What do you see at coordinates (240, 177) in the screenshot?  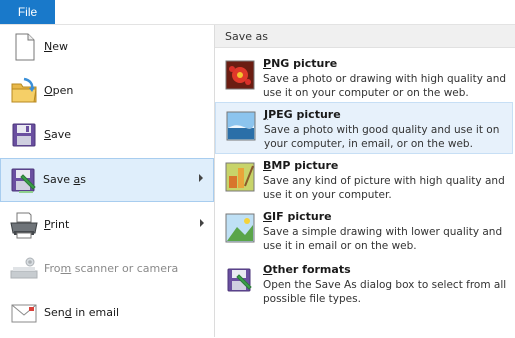 I see `bmp-picture-icon` at bounding box center [240, 177].